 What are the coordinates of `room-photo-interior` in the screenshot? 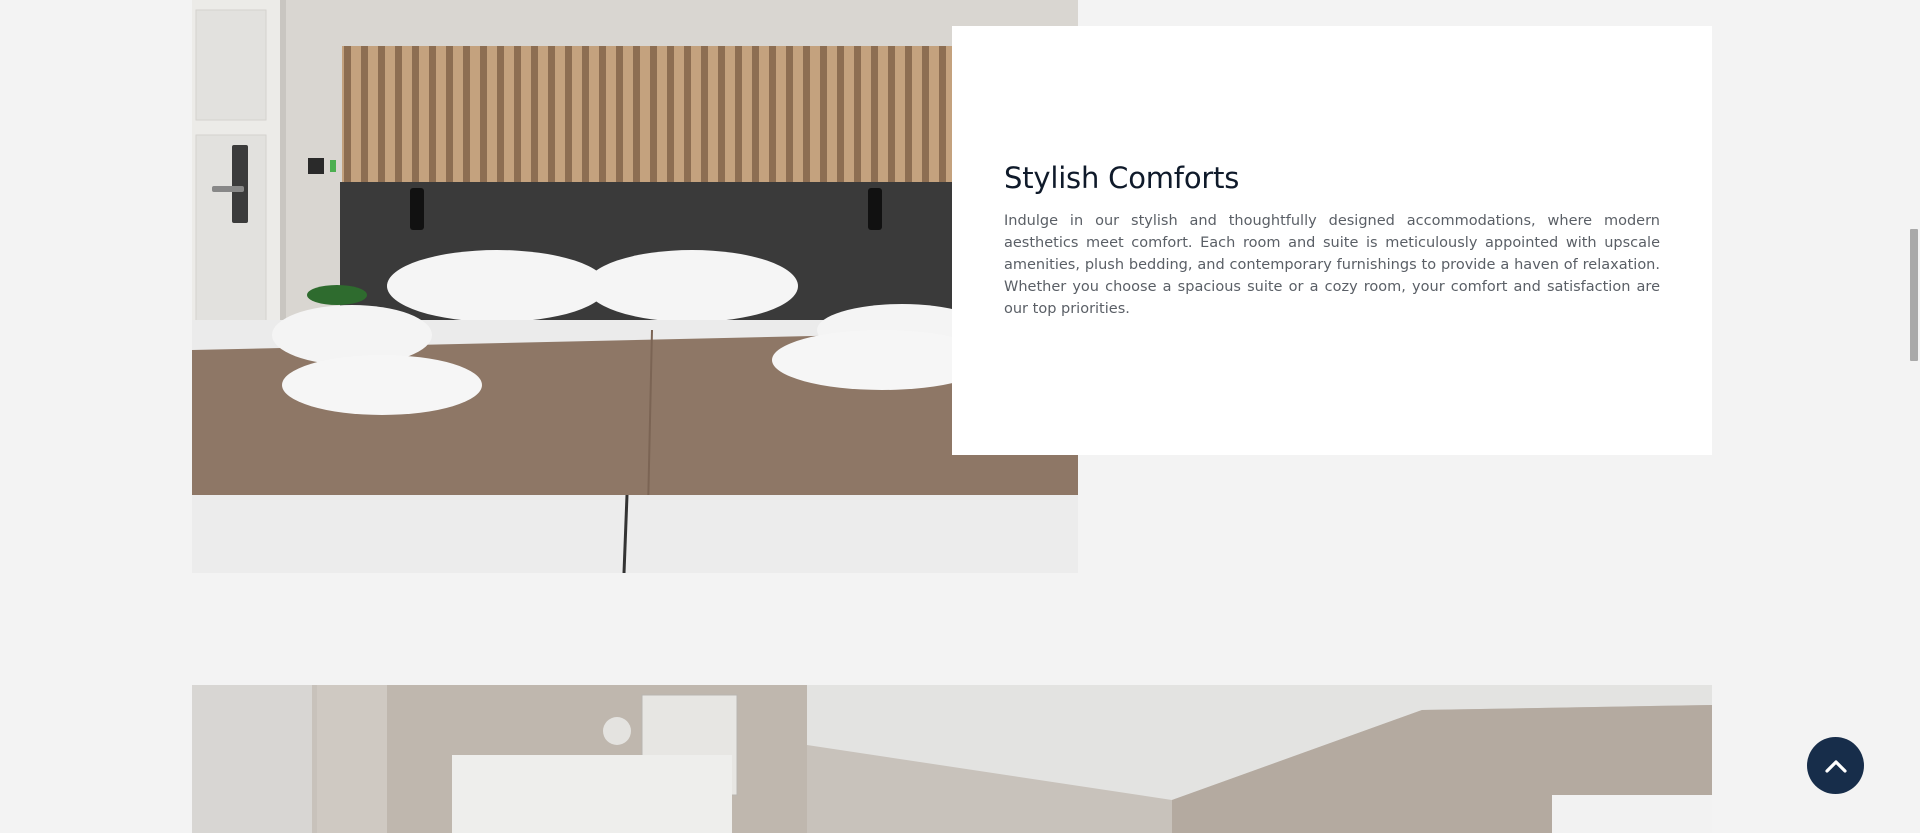 It's located at (952, 759).